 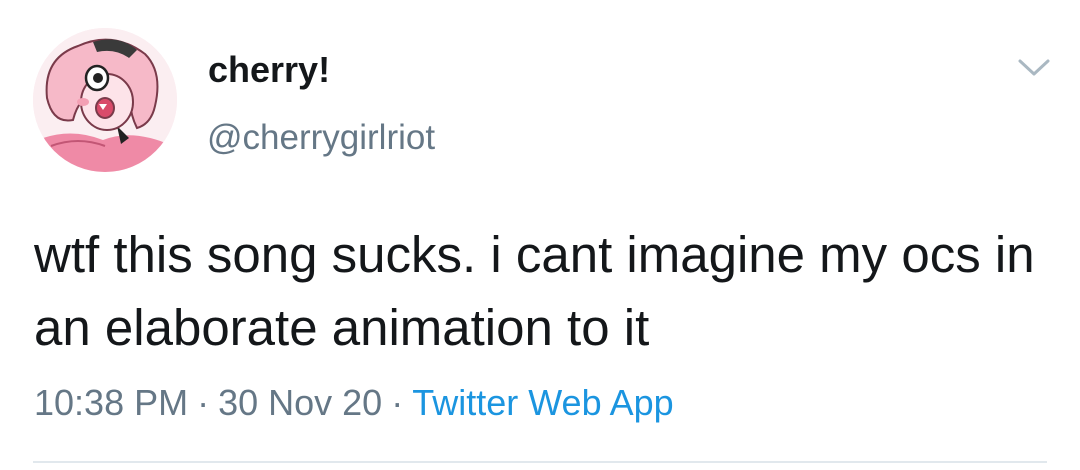 What do you see at coordinates (542, 402) in the screenshot?
I see `tweet-source-link: Twitter Web App` at bounding box center [542, 402].